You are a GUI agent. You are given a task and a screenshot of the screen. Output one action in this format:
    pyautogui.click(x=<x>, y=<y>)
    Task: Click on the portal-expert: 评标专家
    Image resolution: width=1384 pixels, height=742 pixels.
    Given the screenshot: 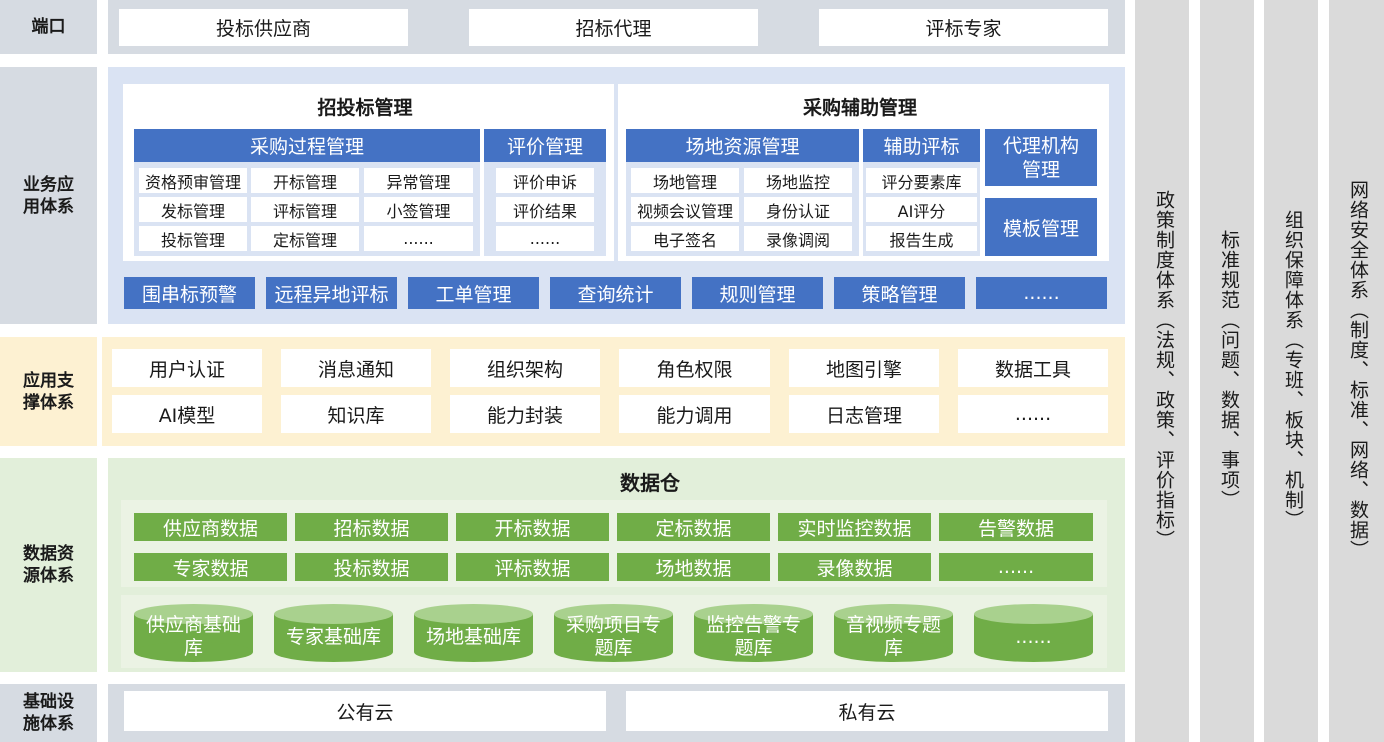 What is the action you would take?
    pyautogui.click(x=963, y=27)
    